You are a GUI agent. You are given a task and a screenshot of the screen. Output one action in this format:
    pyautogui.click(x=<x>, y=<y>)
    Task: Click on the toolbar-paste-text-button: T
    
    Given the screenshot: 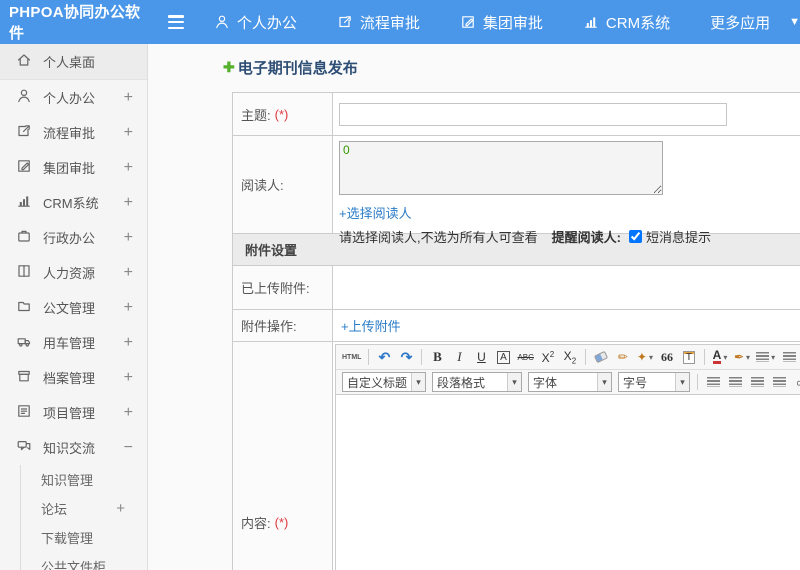 What is the action you would take?
    pyautogui.click(x=689, y=357)
    